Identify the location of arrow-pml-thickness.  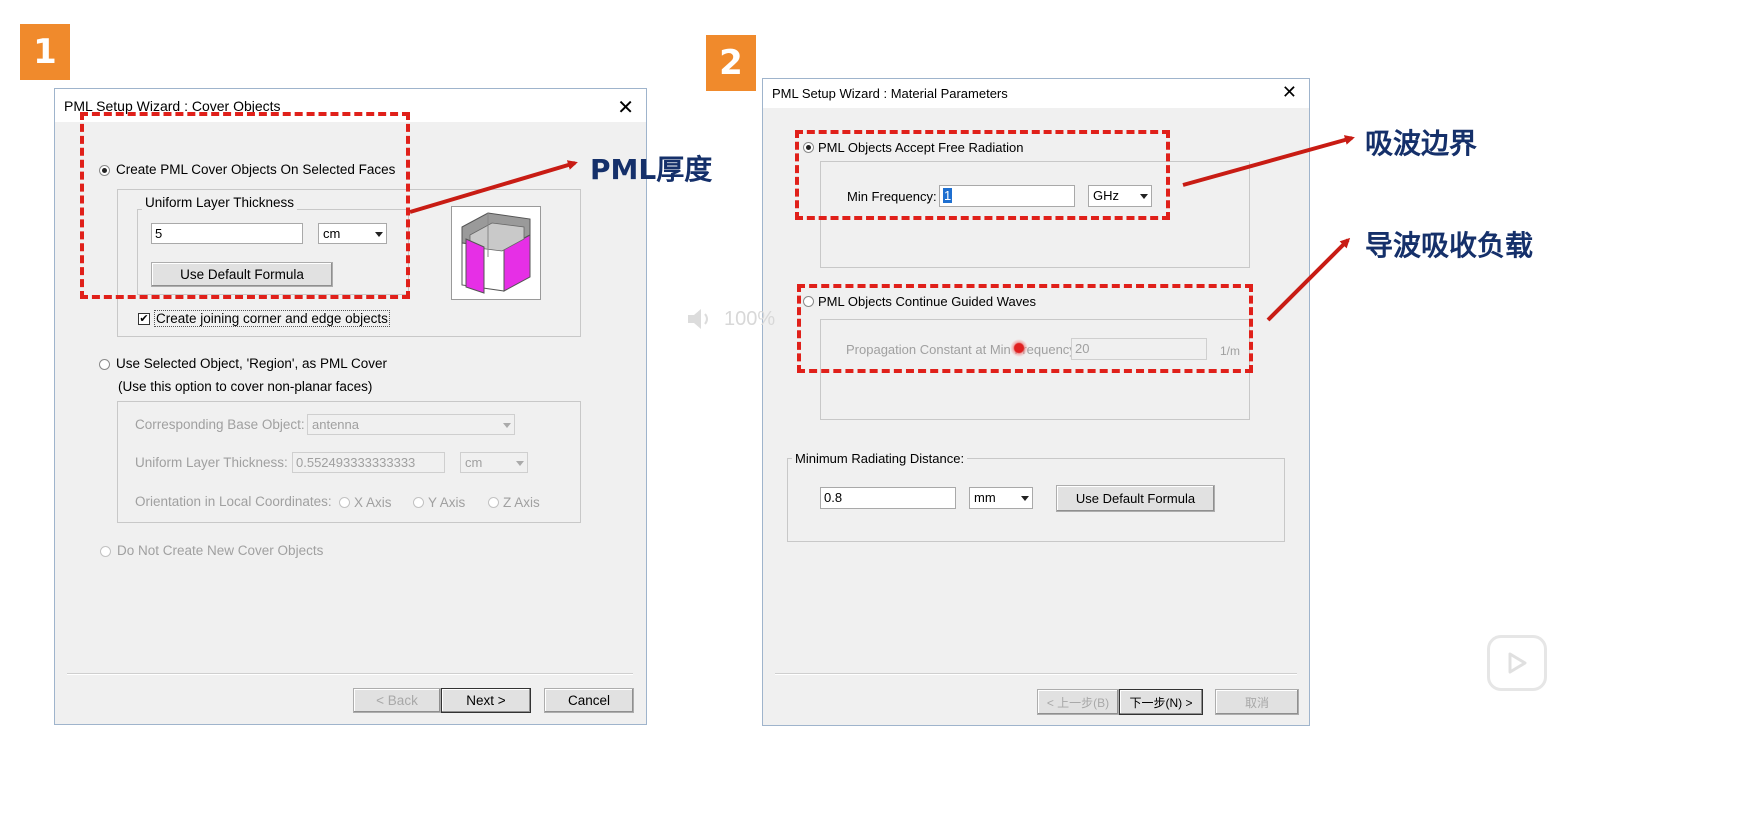
(493, 187).